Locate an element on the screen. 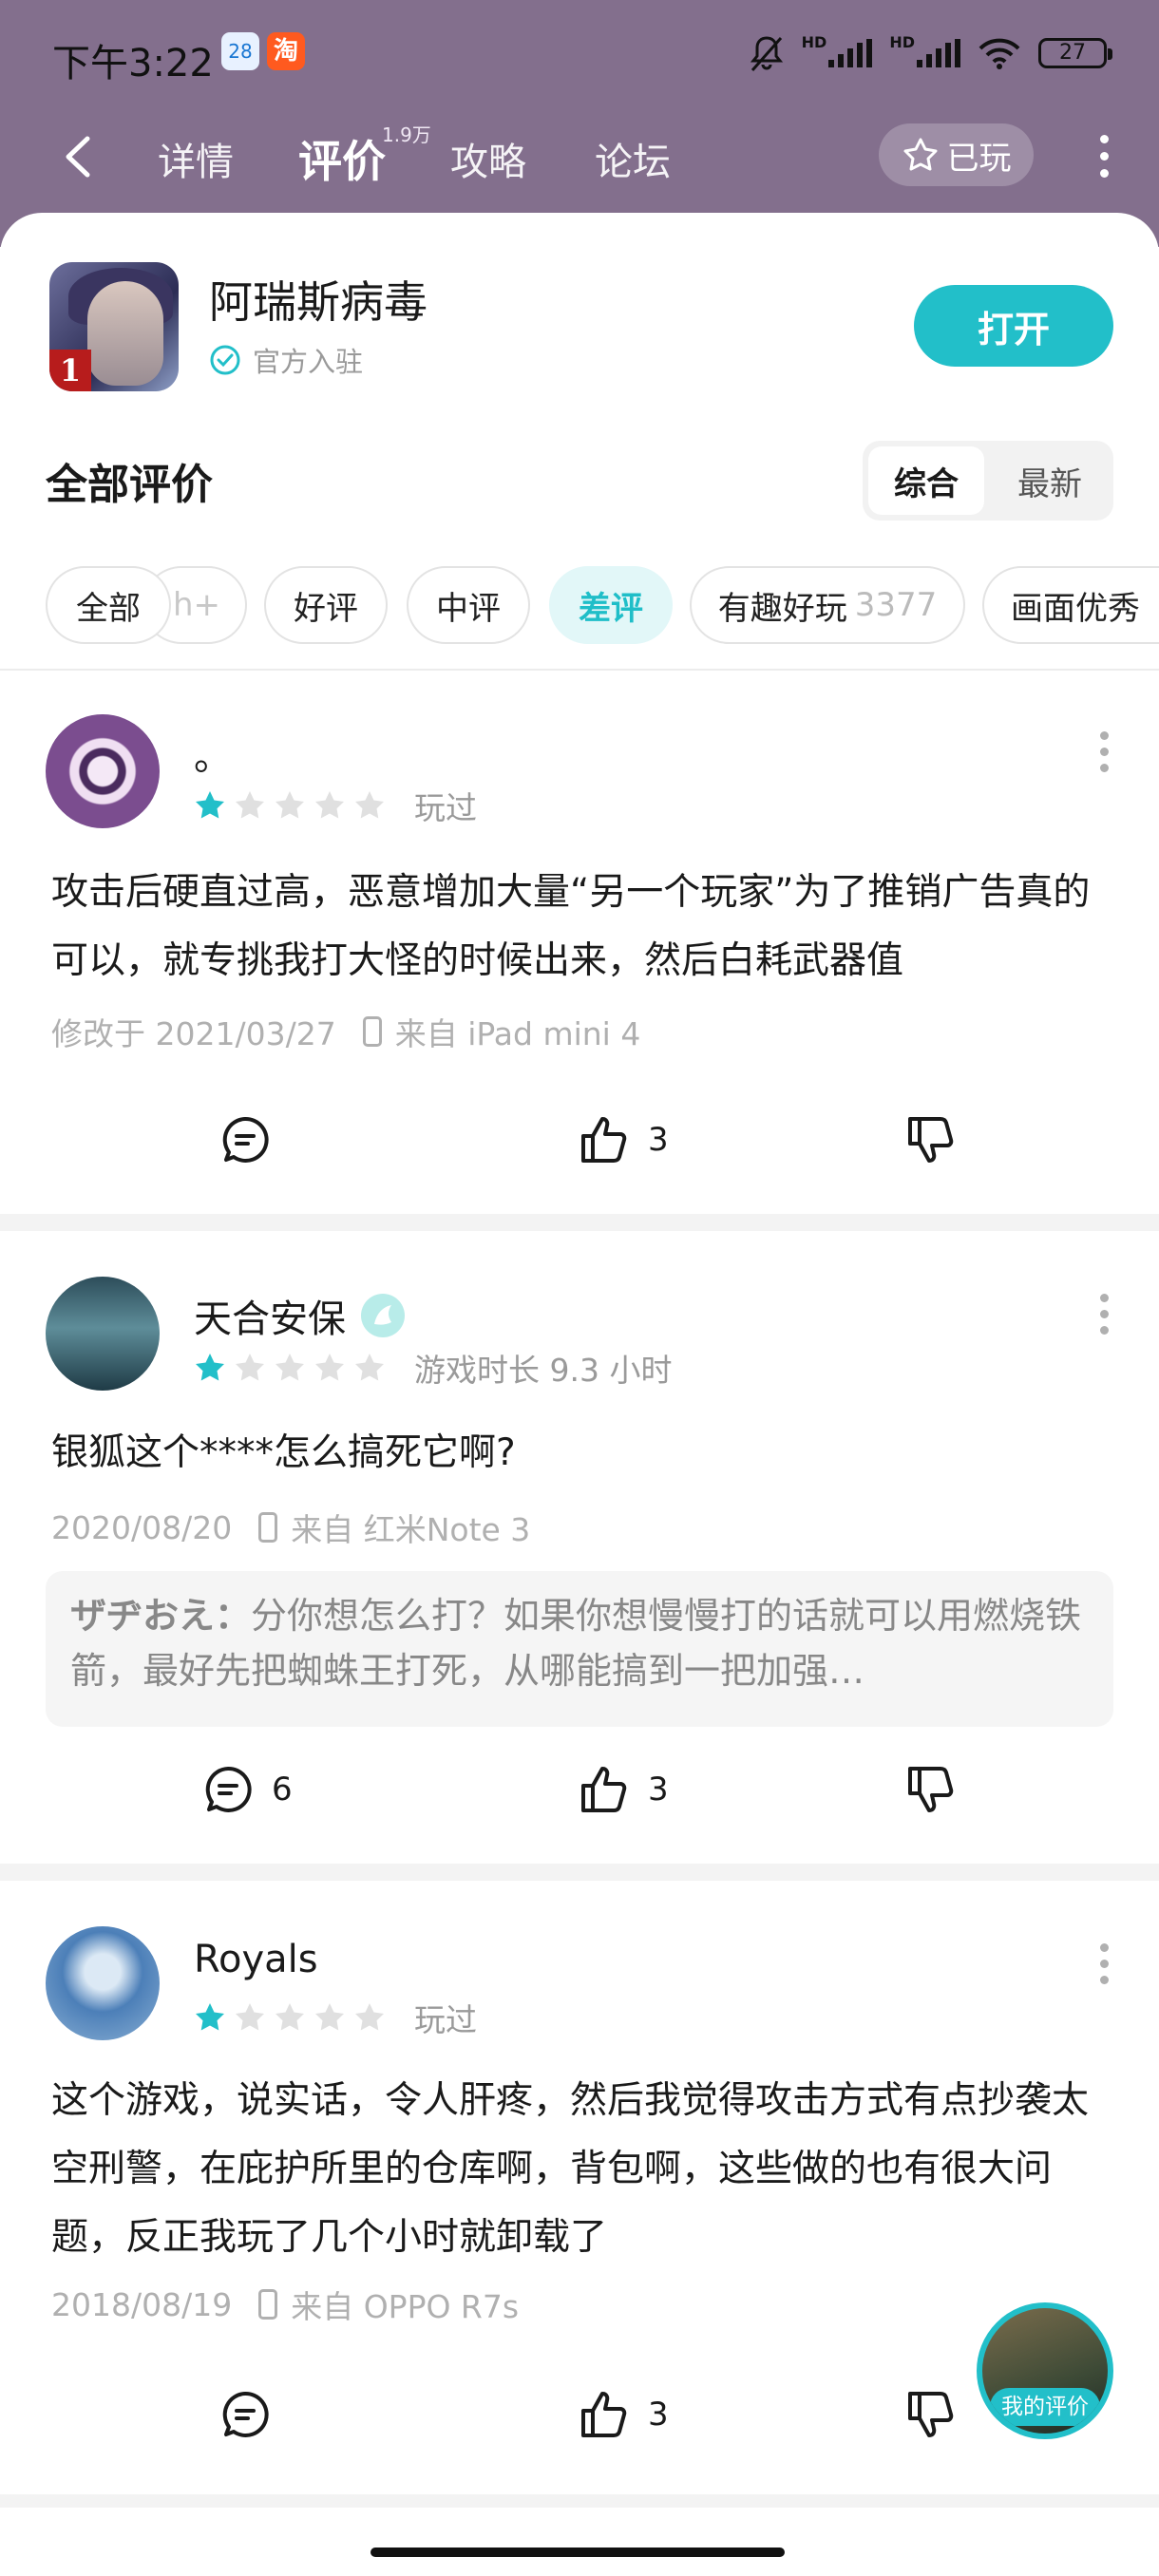 Image resolution: width=1159 pixels, height=2576 pixels. game-name: 阿瑞斯病毒 is located at coordinates (318, 299).